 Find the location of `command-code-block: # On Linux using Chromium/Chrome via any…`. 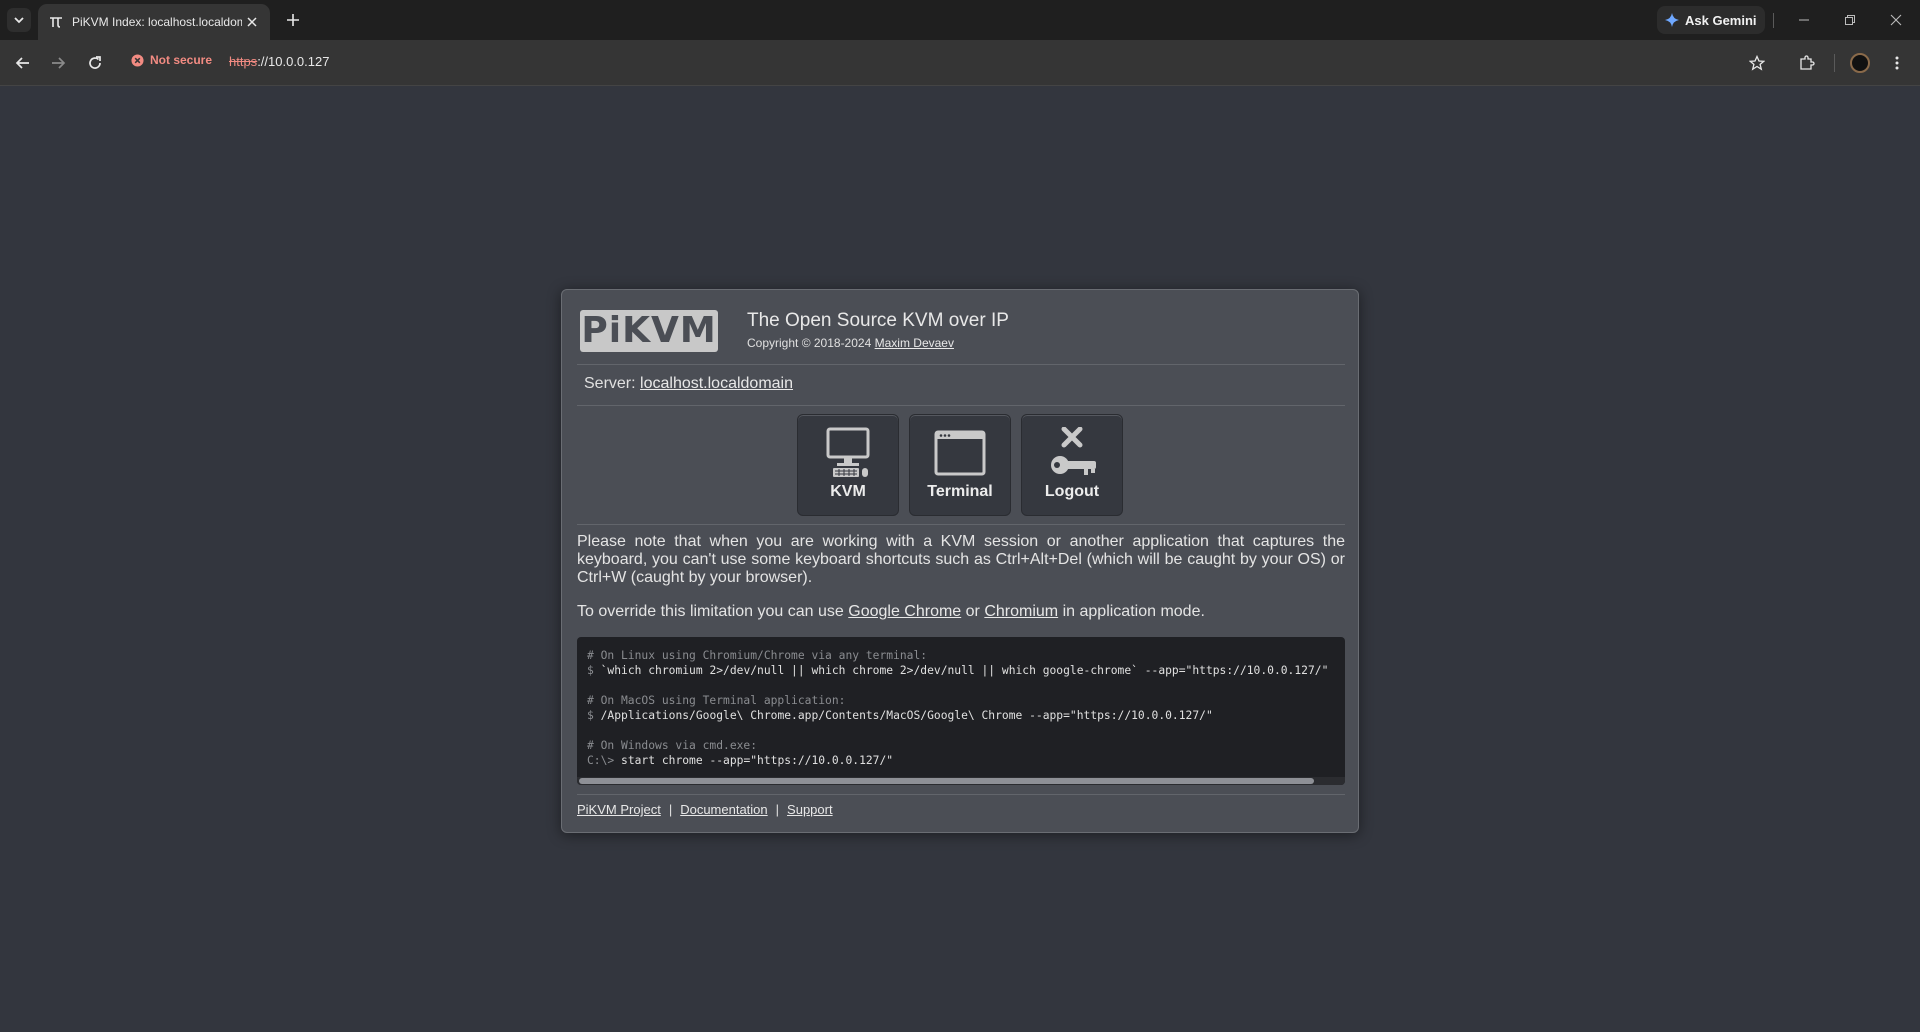

command-code-block: # On Linux using Chromium/Chrome via any… is located at coordinates (961, 711).